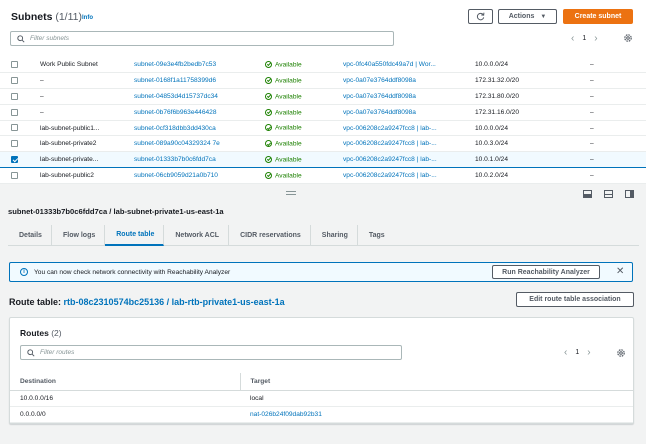  What do you see at coordinates (56, 333) in the screenshot?
I see `routes-count: (2)` at bounding box center [56, 333].